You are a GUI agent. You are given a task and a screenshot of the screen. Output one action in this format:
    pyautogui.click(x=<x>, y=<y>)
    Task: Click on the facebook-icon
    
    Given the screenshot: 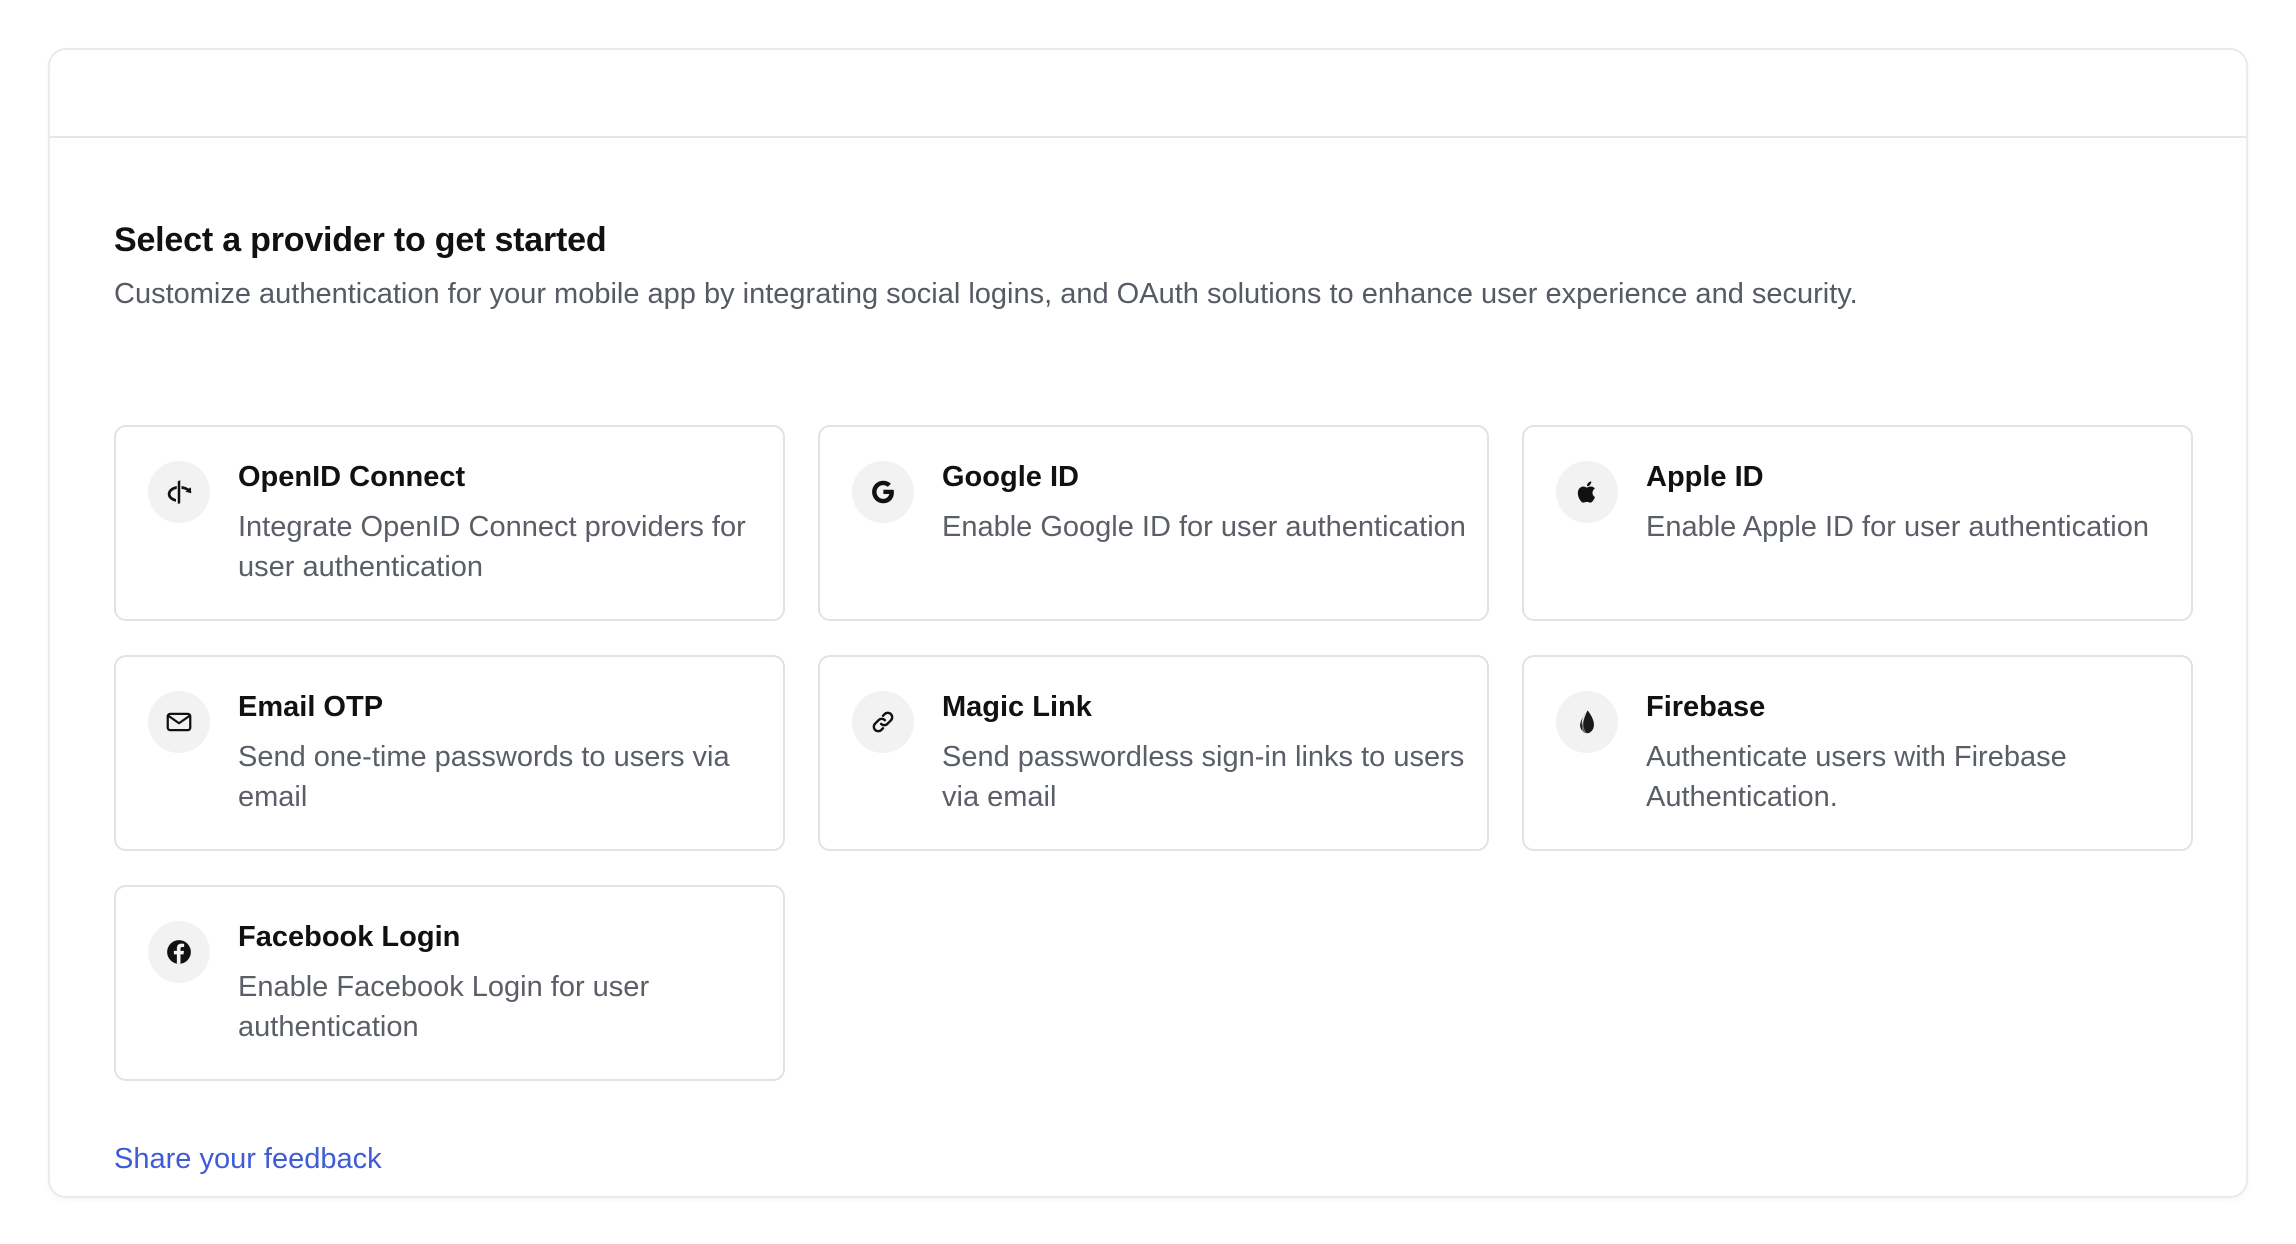 What is the action you would take?
    pyautogui.click(x=179, y=952)
    